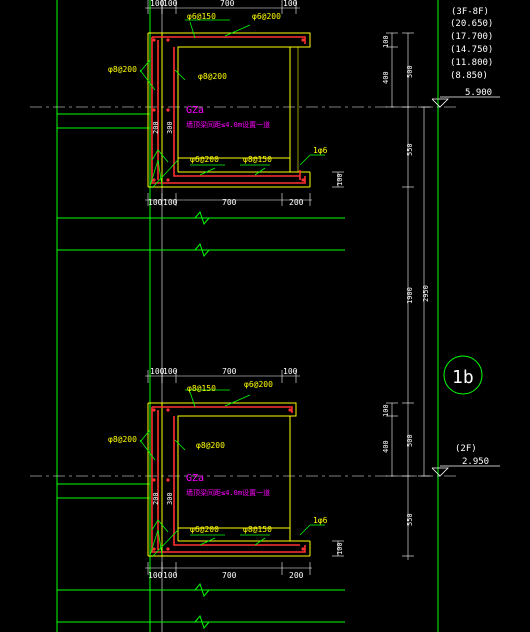  I want to click on dim-2950: 2950, so click(426, 293).